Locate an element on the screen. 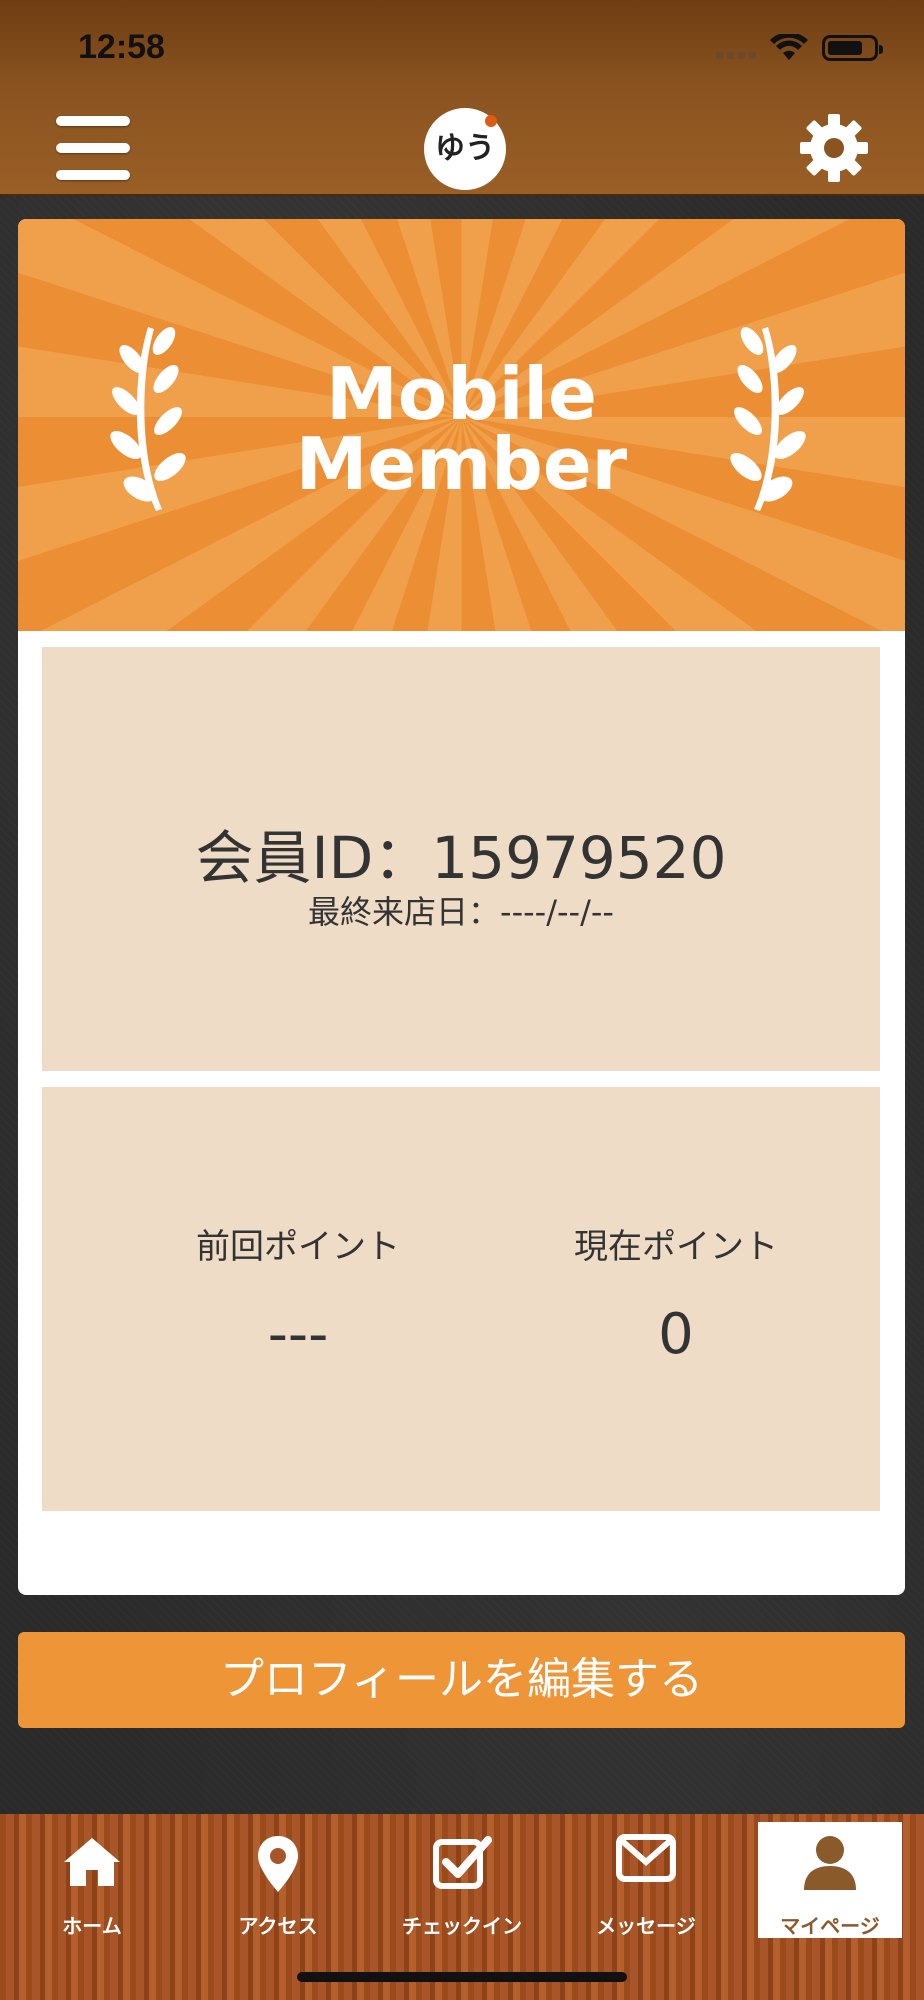 Image resolution: width=924 pixels, height=2000 pixels. shop-logo: ゆう is located at coordinates (465, 149).